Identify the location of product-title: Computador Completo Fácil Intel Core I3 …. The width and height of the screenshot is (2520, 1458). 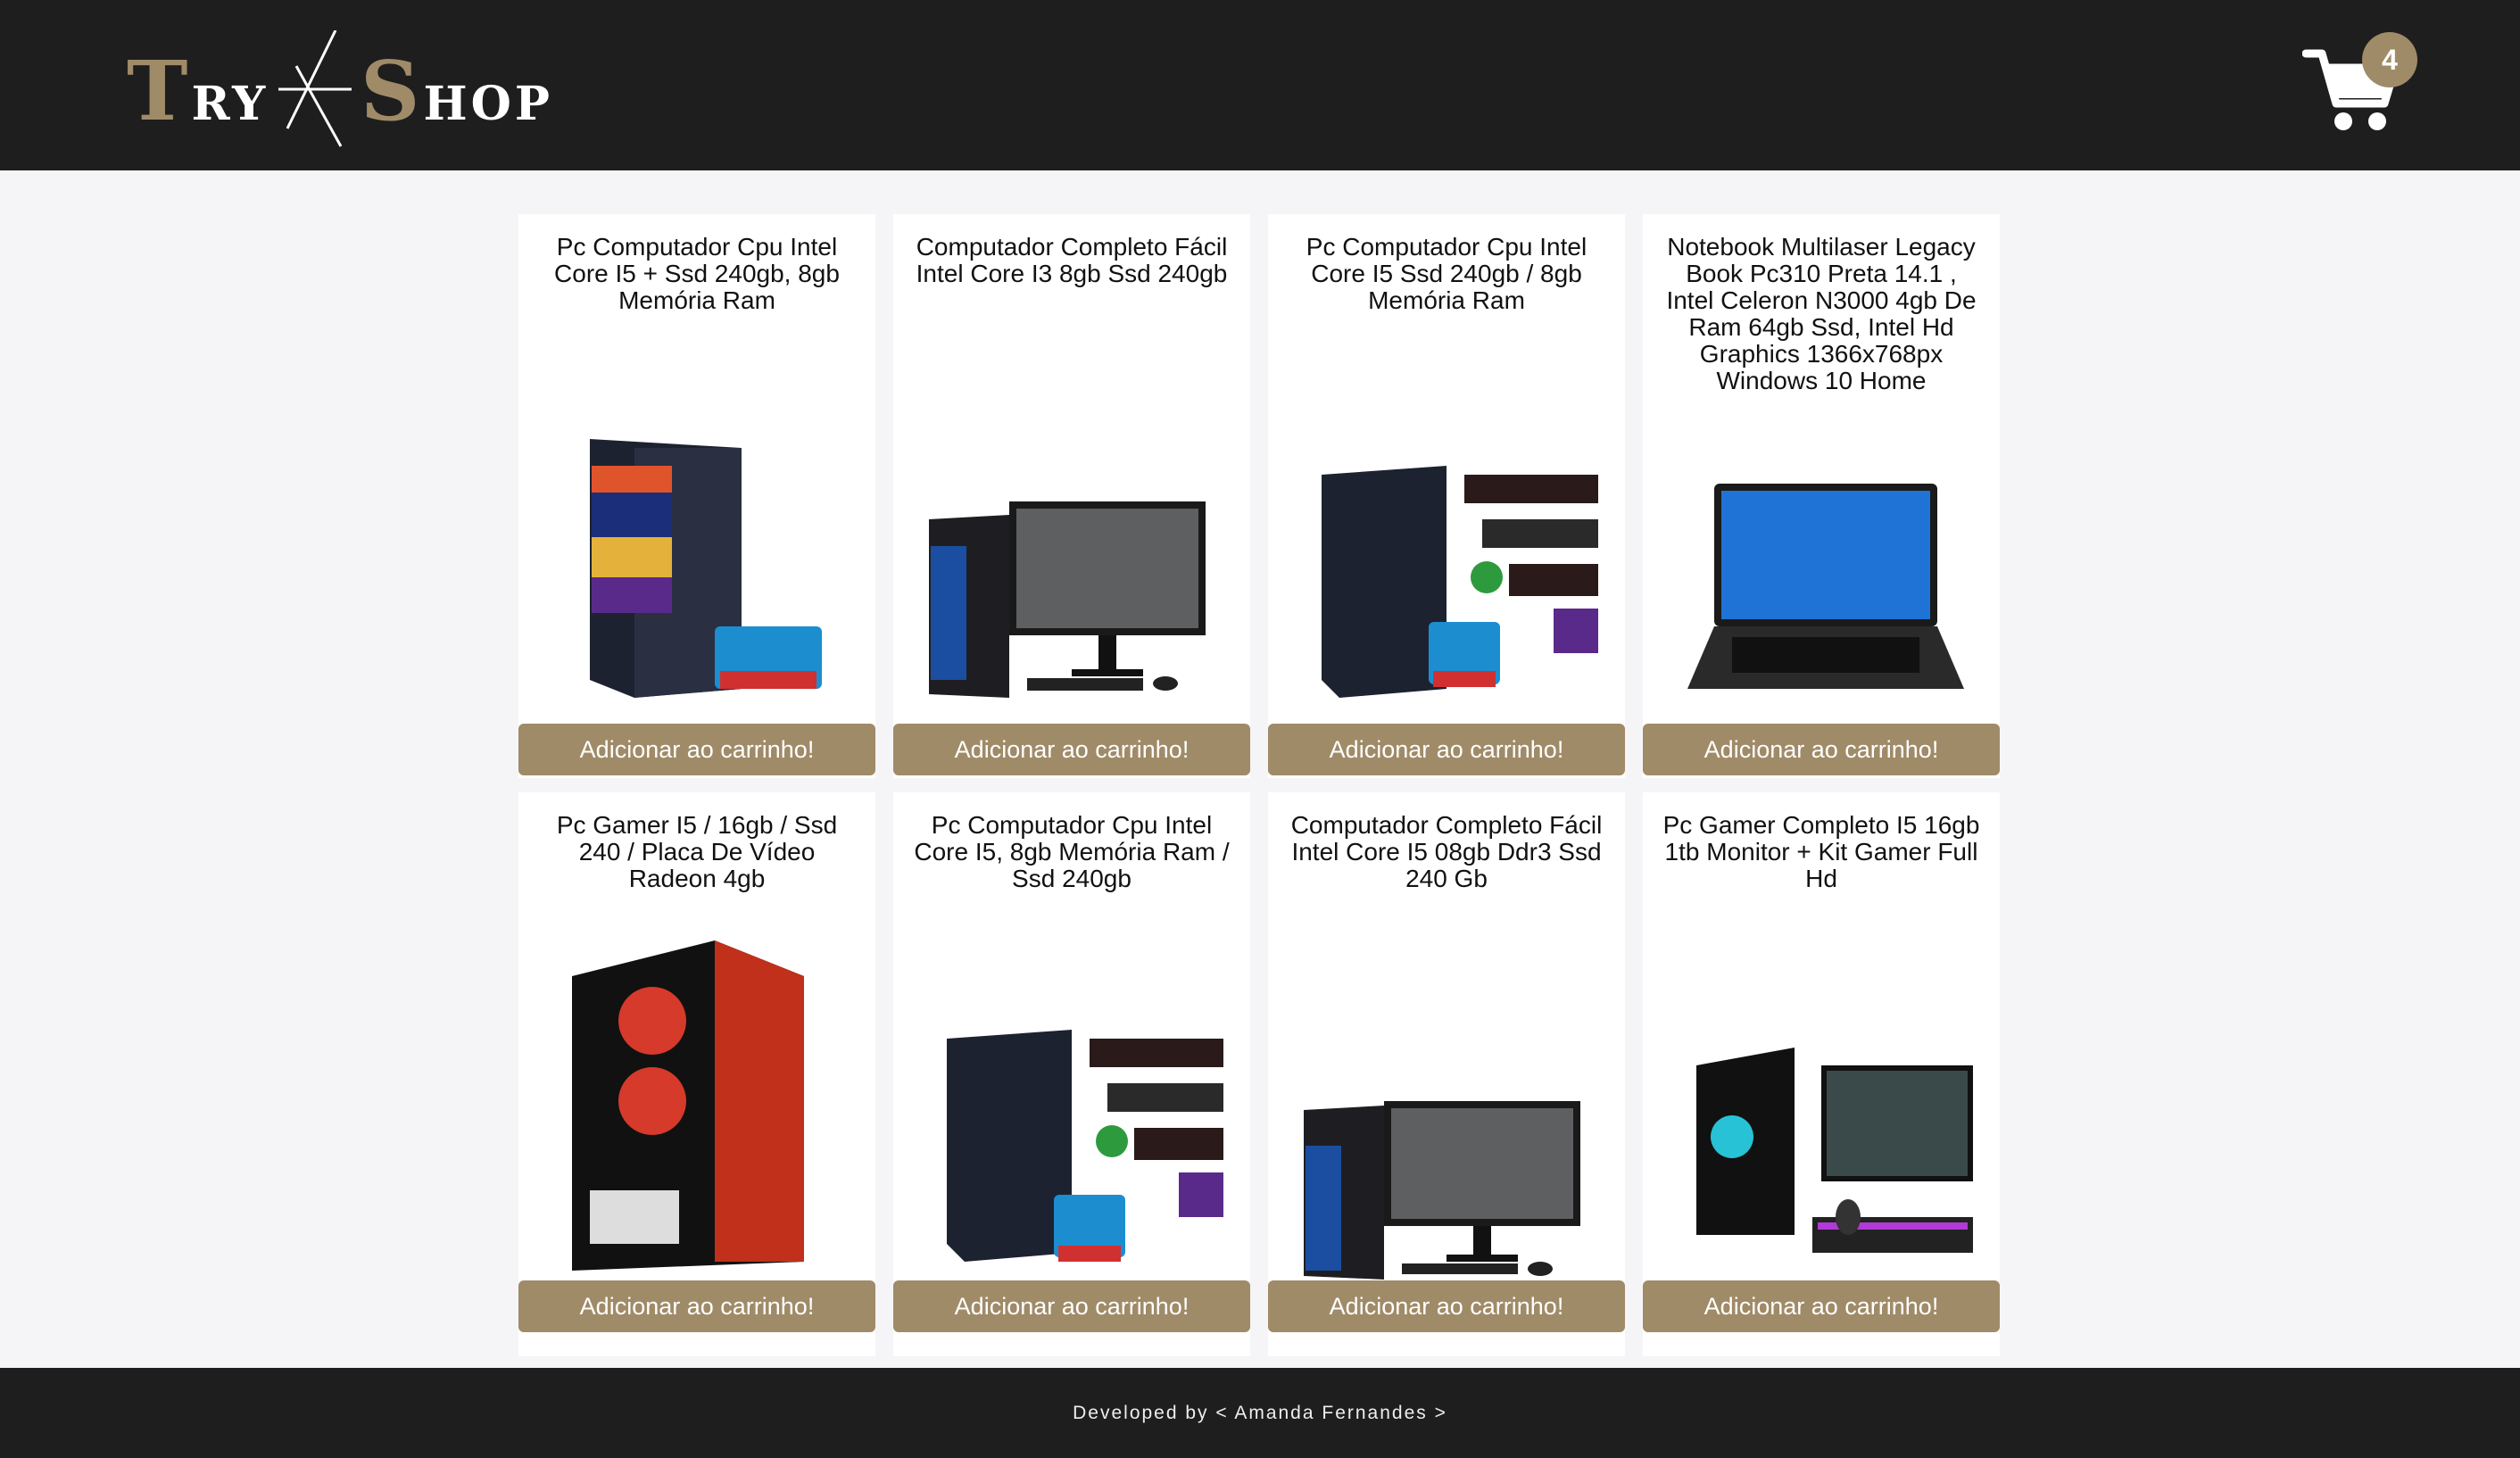
(1072, 260).